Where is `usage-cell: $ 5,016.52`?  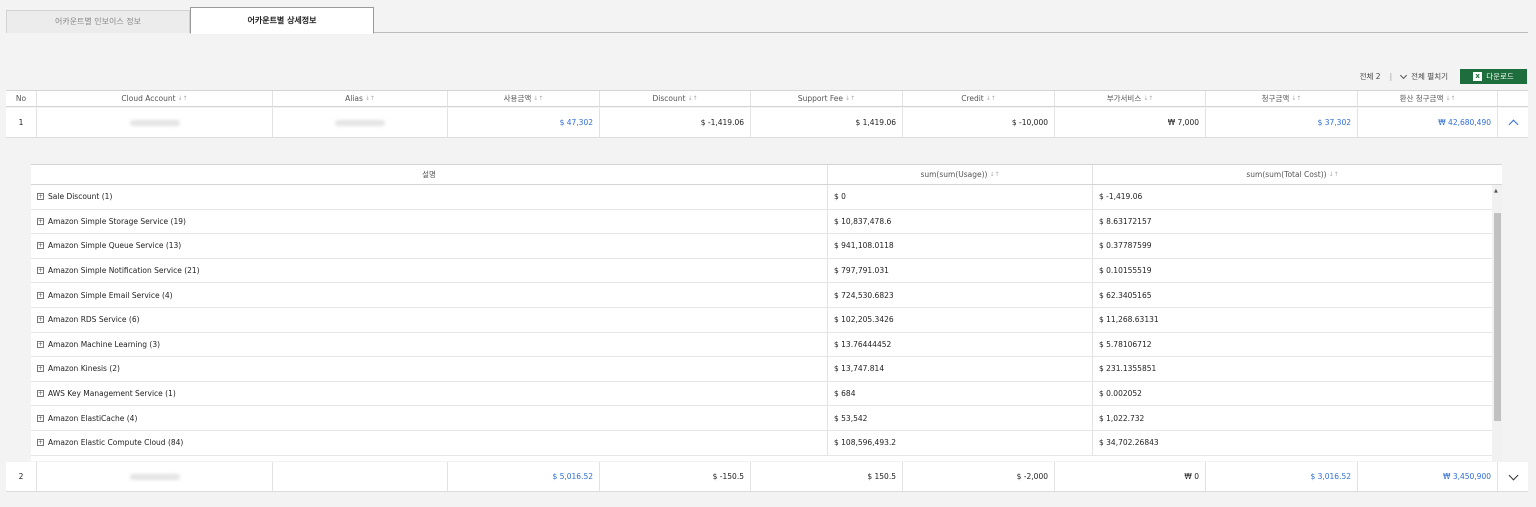 usage-cell: $ 5,016.52 is located at coordinates (524, 476).